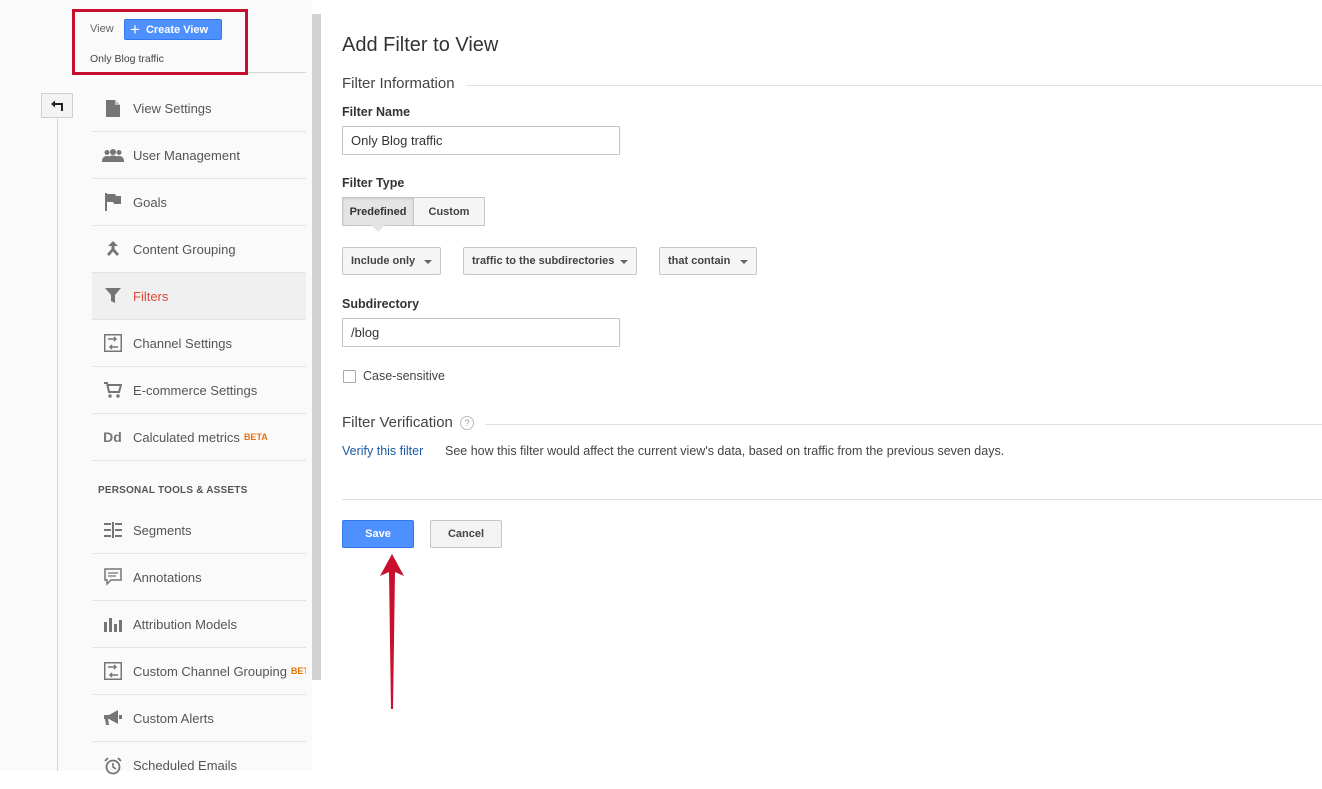  What do you see at coordinates (135, 29) in the screenshot?
I see `plus-icon: +` at bounding box center [135, 29].